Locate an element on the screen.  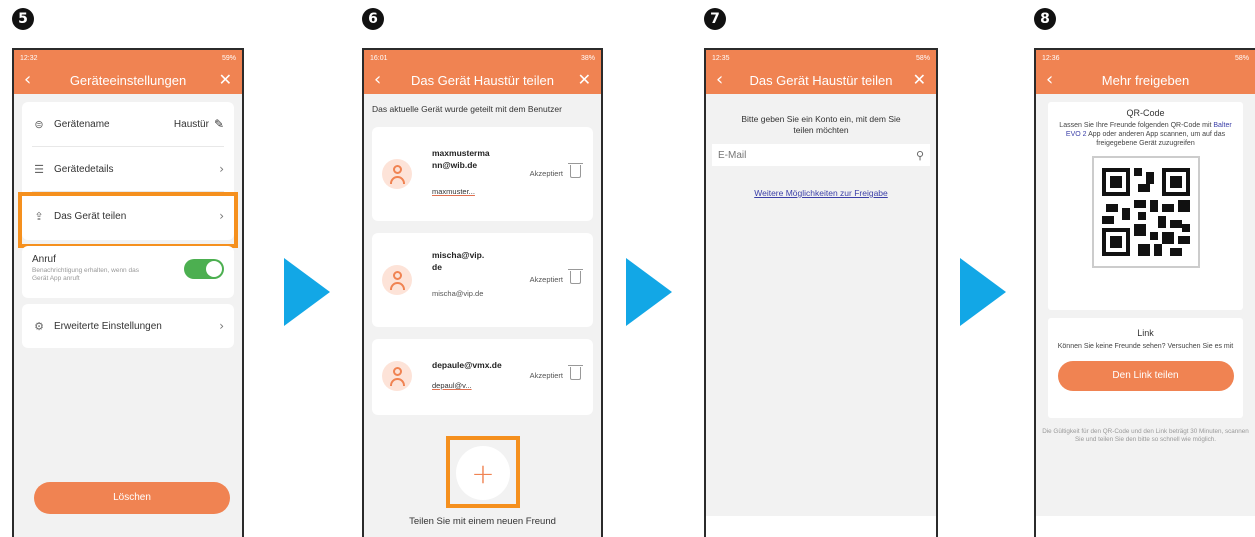
device-details-label: Gerätedetails is located at coordinates (84, 169).